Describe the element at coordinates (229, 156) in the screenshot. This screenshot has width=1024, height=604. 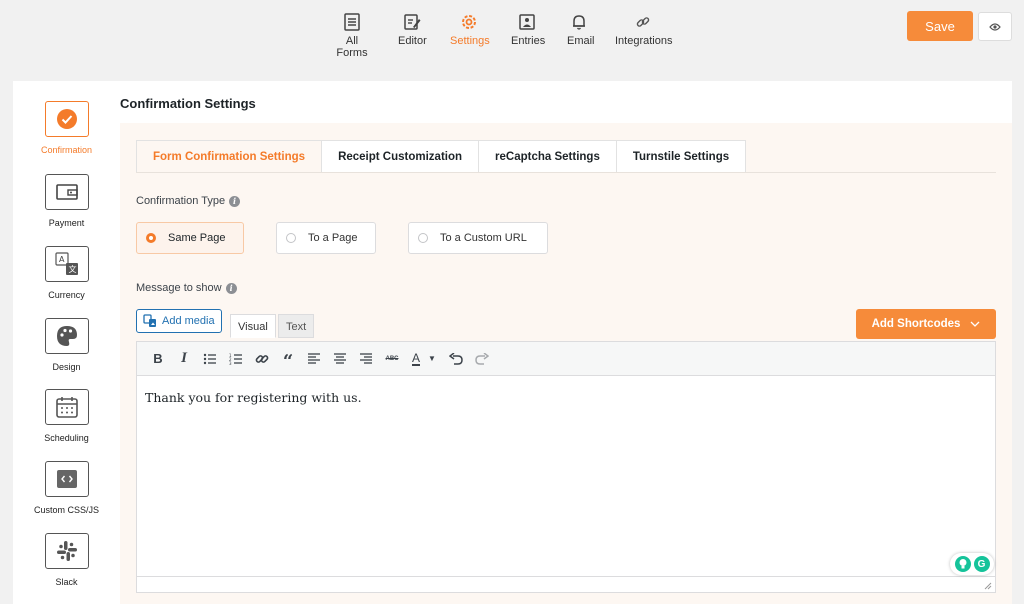
I see `tab-form-confirmation-settings: Form Confirmation Settings` at that location.